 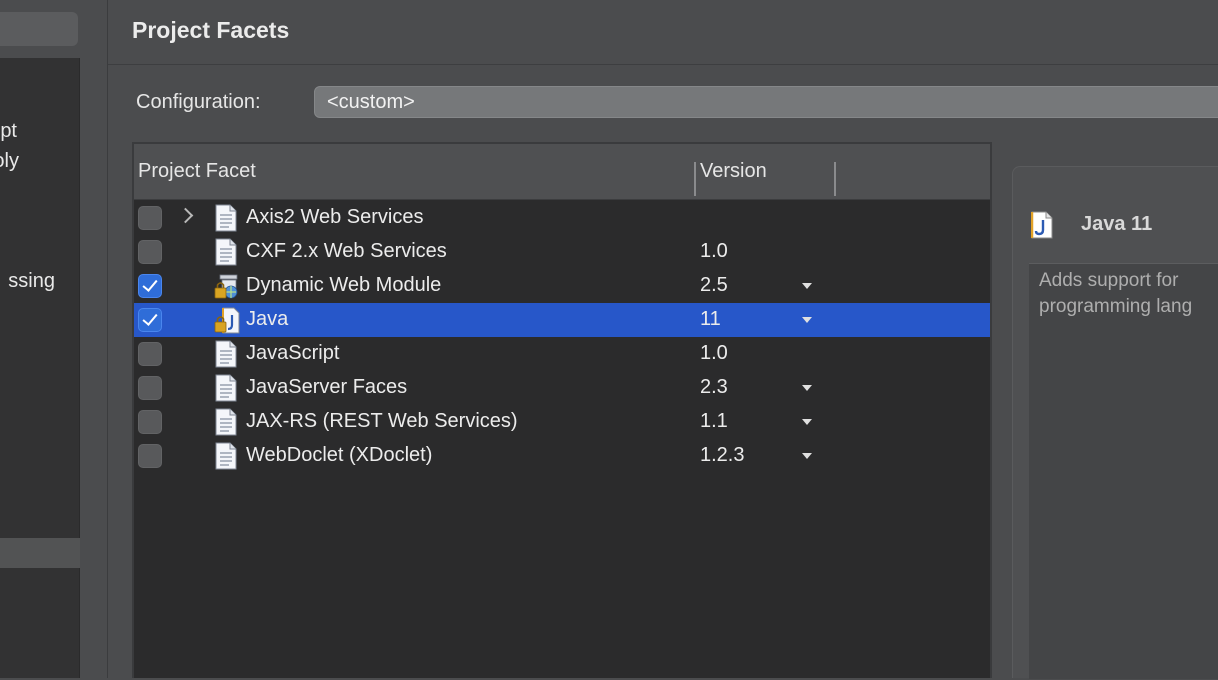 What do you see at coordinates (198, 102) in the screenshot?
I see `configuration-label: Configuration:` at bounding box center [198, 102].